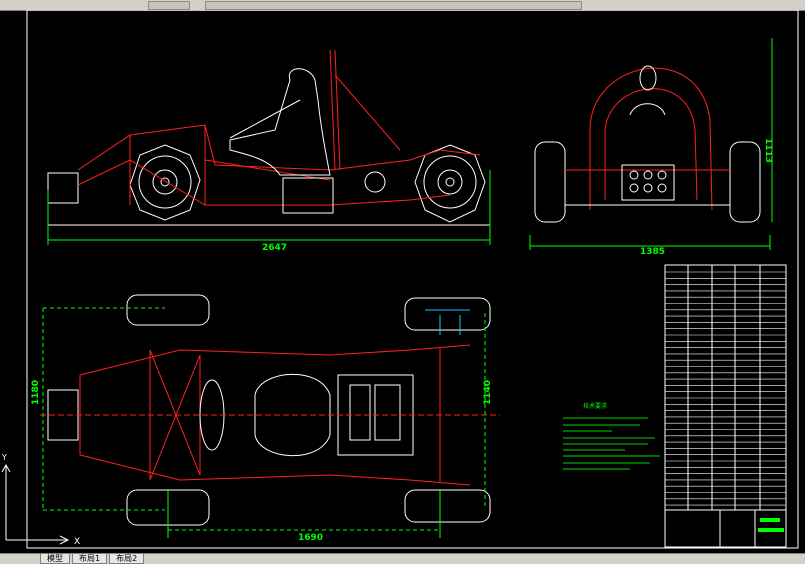 The image size is (805, 564). What do you see at coordinates (169, 5) in the screenshot?
I see `toolbar-dropdown` at bounding box center [169, 5].